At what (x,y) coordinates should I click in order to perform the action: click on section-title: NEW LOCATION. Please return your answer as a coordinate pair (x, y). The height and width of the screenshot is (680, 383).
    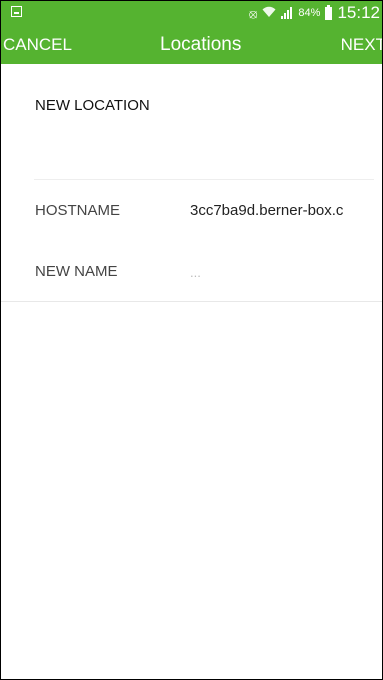
    Looking at the image, I should click on (92, 105).